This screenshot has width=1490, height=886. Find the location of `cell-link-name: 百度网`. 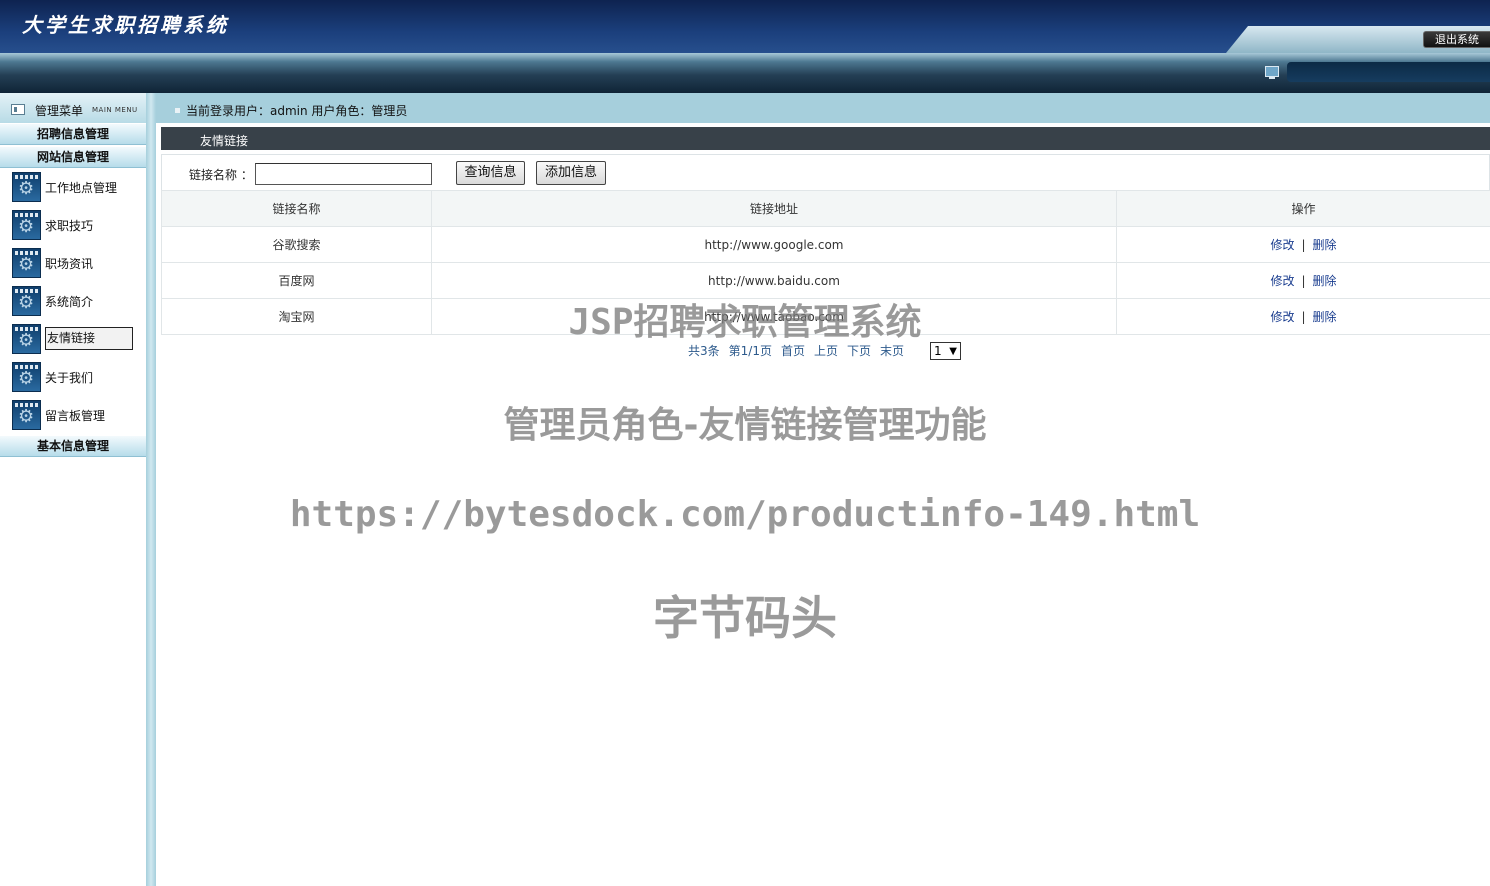

cell-link-name: 百度网 is located at coordinates (296, 280).